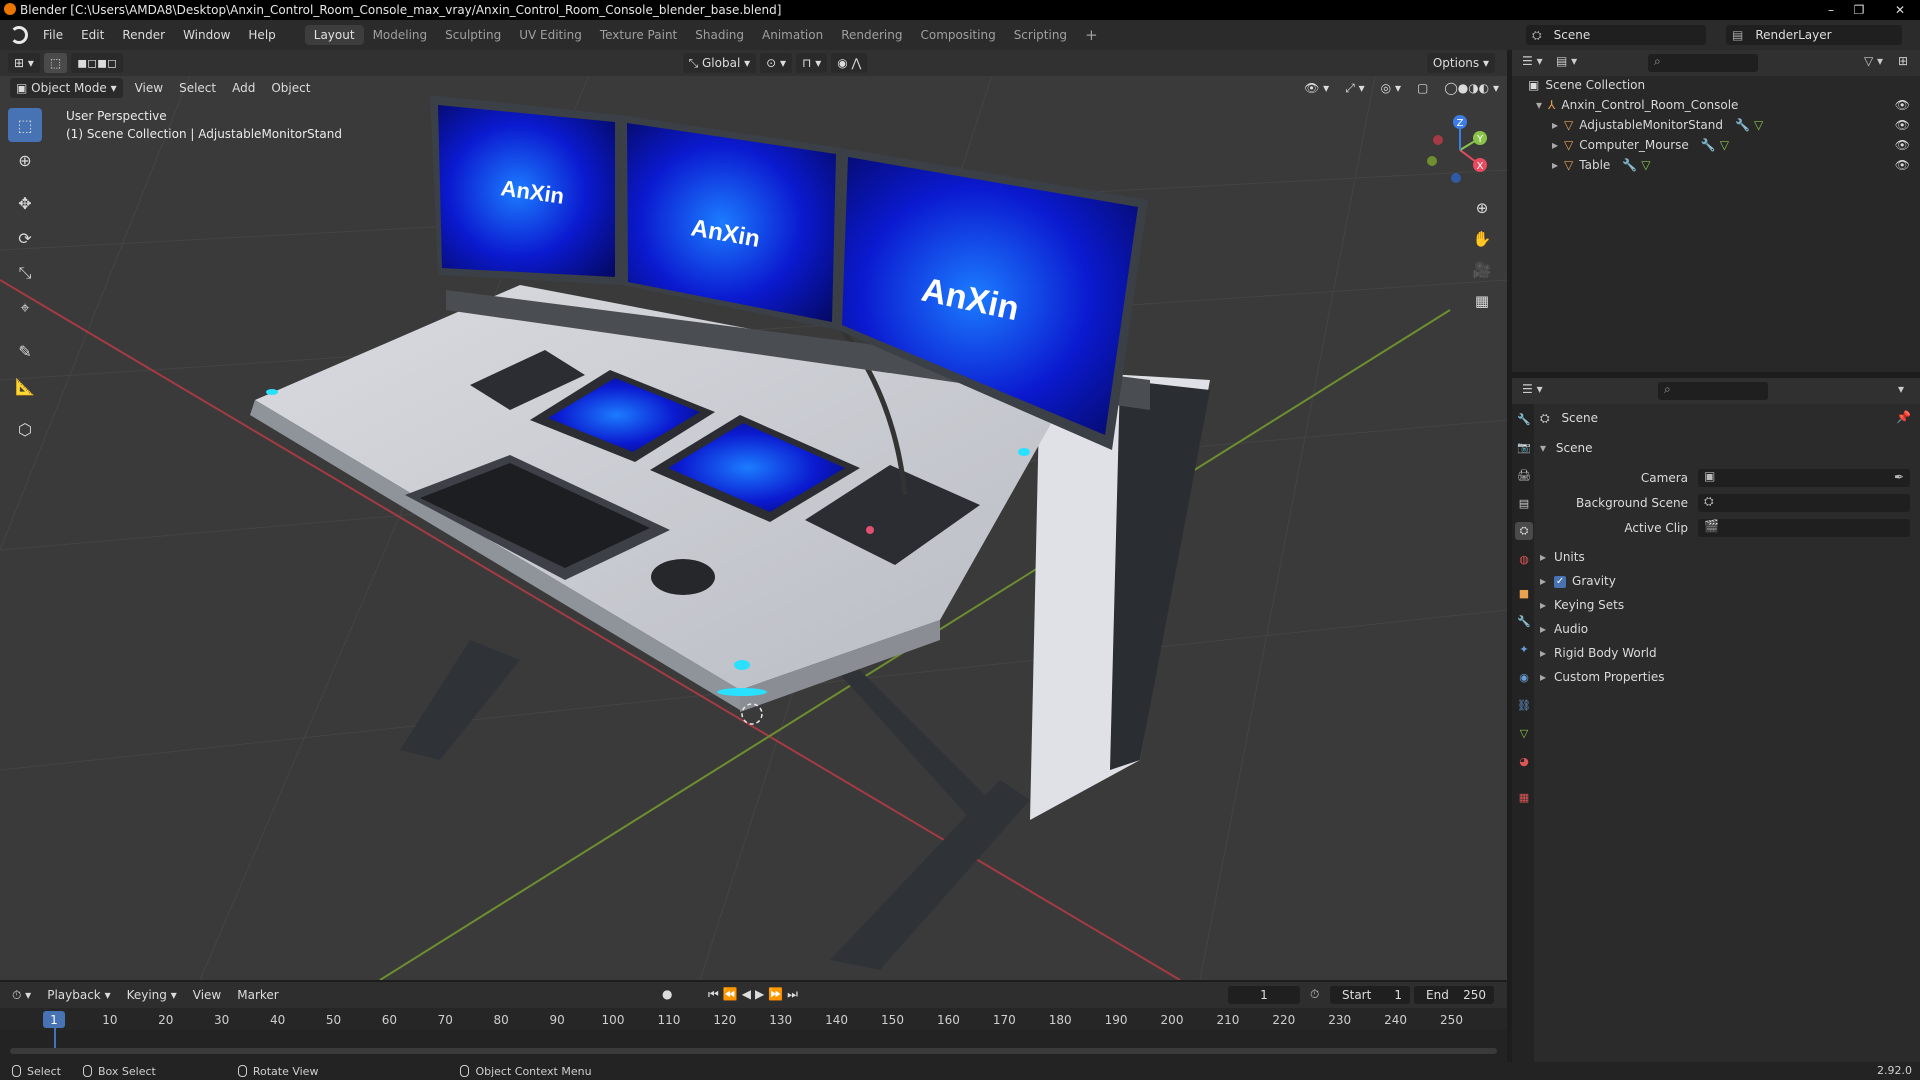  Describe the element at coordinates (1899, 477) in the screenshot. I see `eyedropper-icon: ✒` at that location.